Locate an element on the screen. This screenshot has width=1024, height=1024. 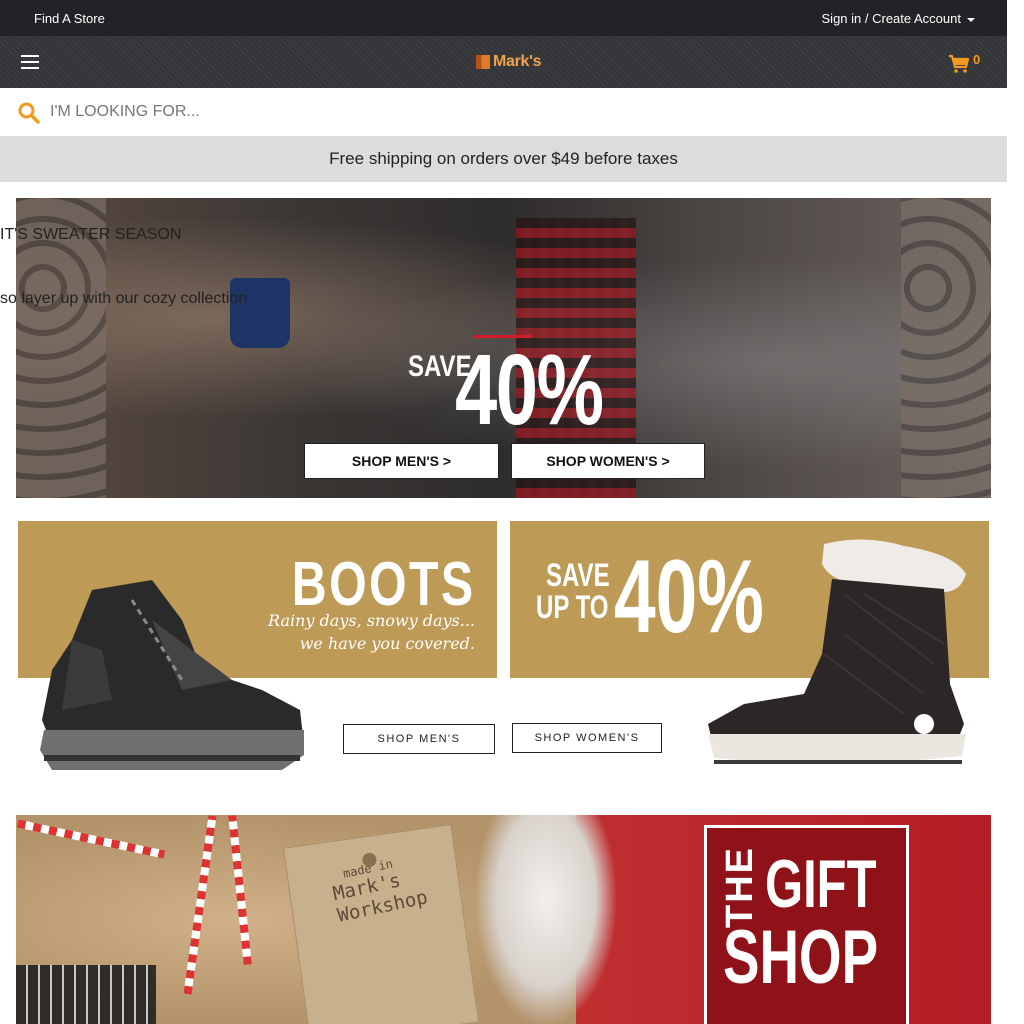
logo-text: Mark's is located at coordinates (517, 61).